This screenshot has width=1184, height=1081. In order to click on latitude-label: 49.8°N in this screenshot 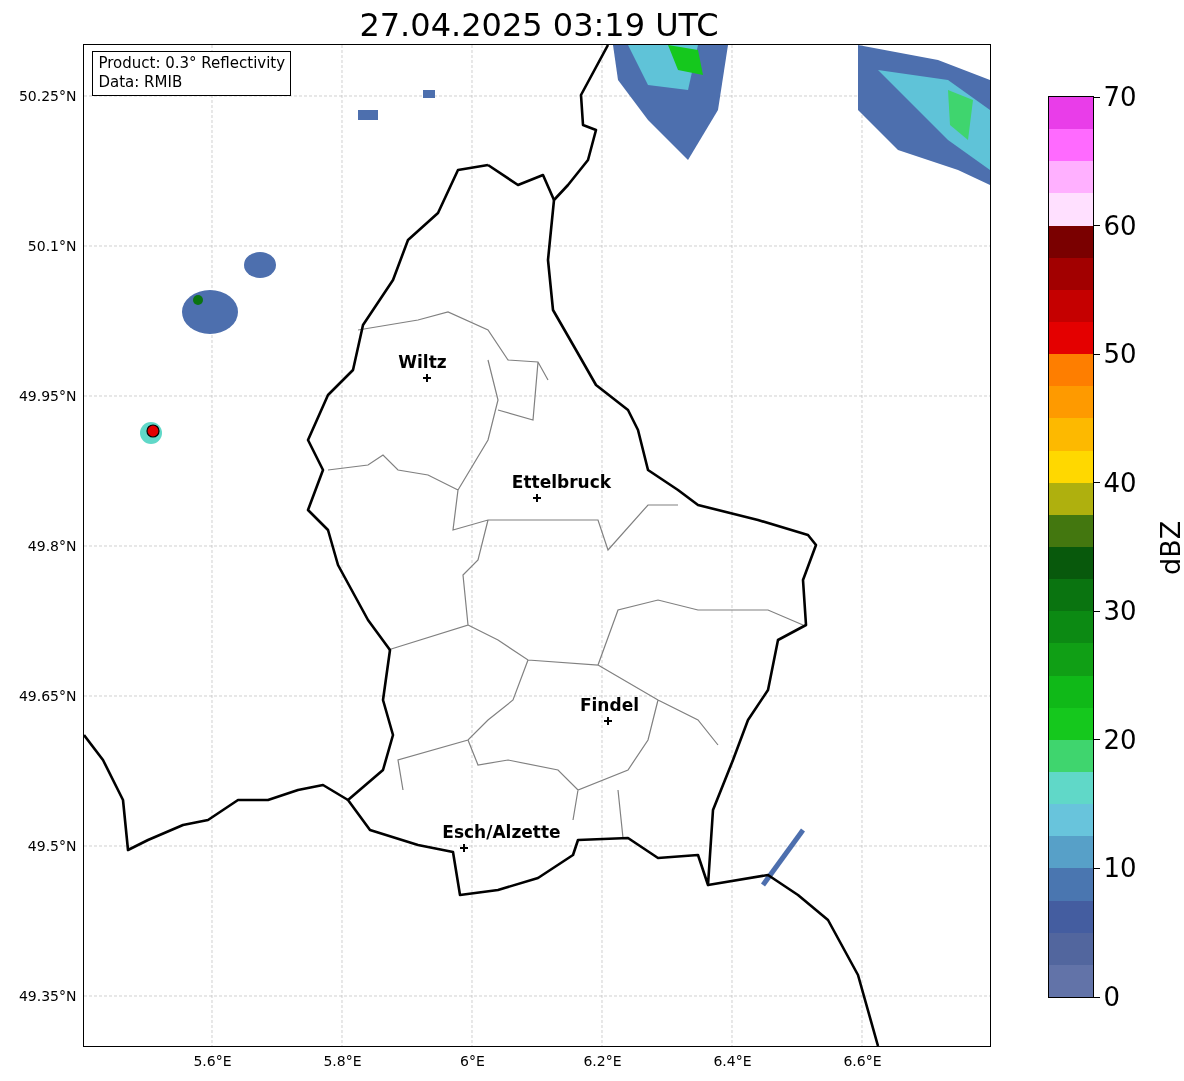, I will do `click(52, 546)`.